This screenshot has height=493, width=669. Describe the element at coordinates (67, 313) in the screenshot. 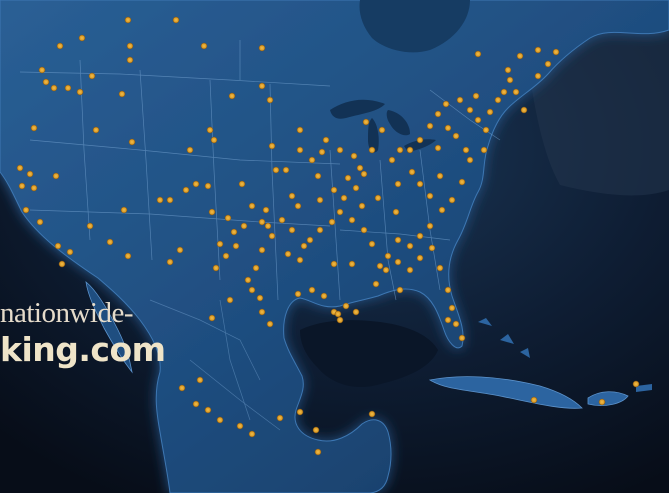

I see `tagline-line-1: nationwide-` at that location.